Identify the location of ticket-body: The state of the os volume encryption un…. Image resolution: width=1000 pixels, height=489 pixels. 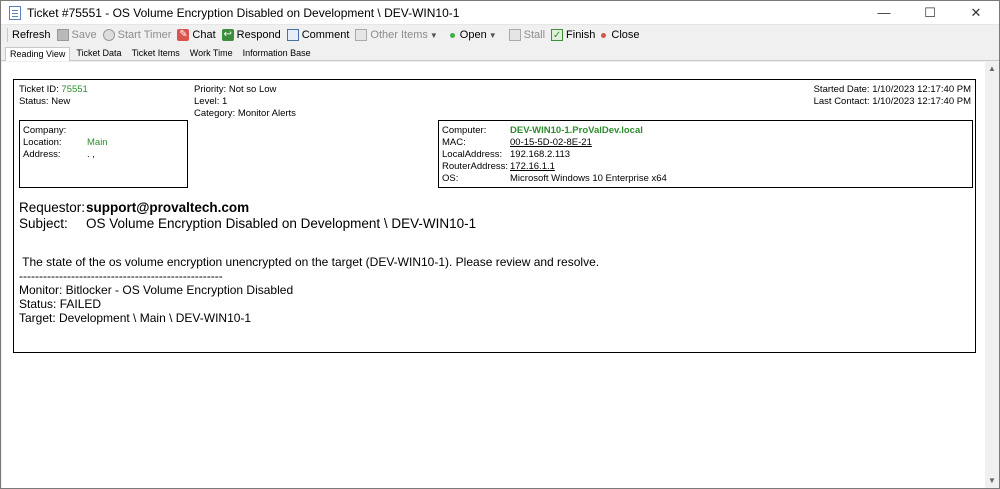
(309, 290).